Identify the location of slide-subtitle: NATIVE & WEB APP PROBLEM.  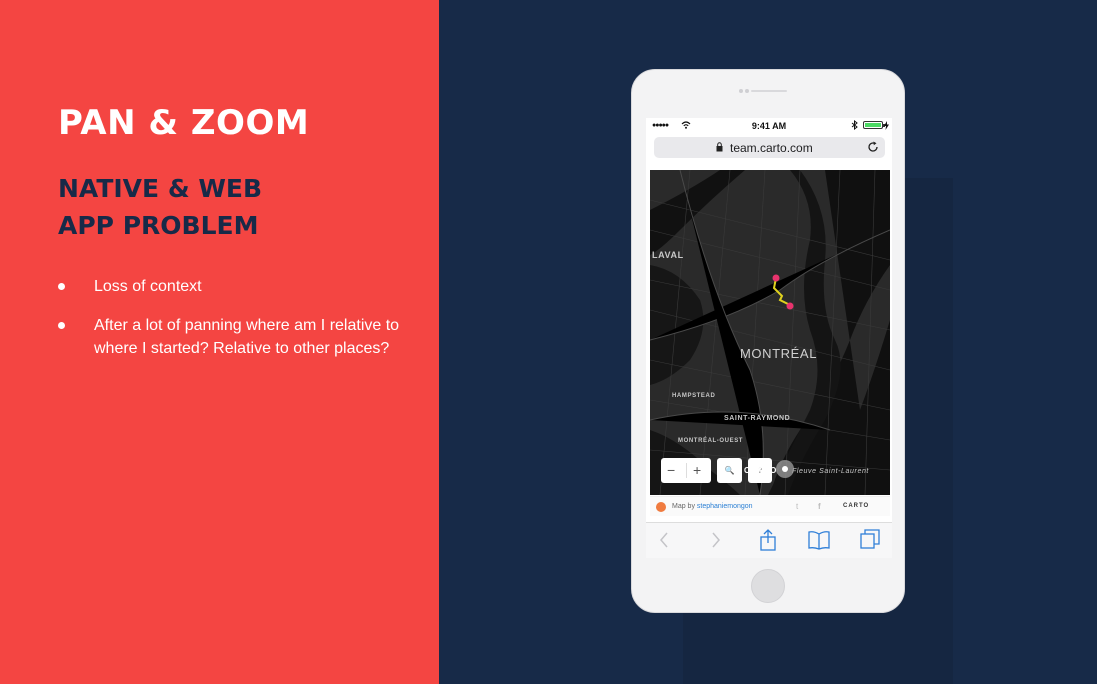
(160, 207).